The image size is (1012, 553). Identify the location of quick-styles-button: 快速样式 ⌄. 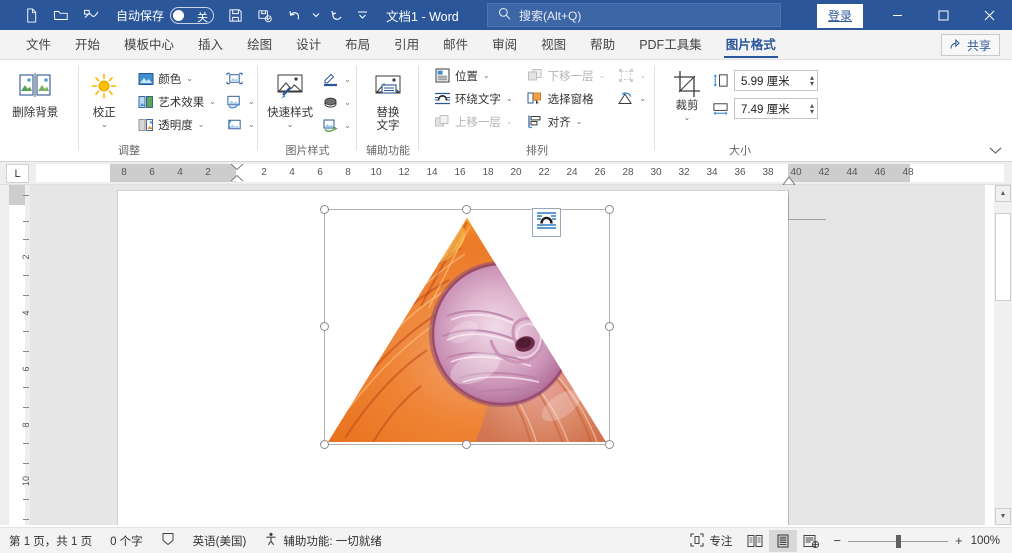
(290, 97).